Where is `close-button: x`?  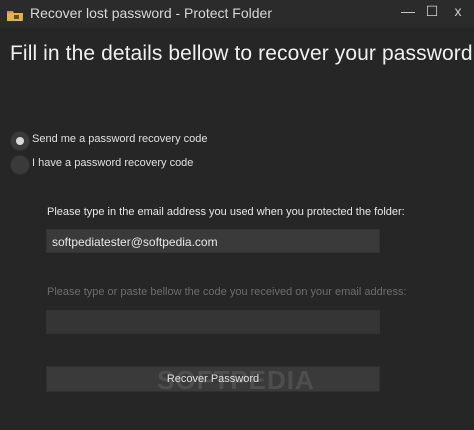 close-button: x is located at coordinates (458, 12).